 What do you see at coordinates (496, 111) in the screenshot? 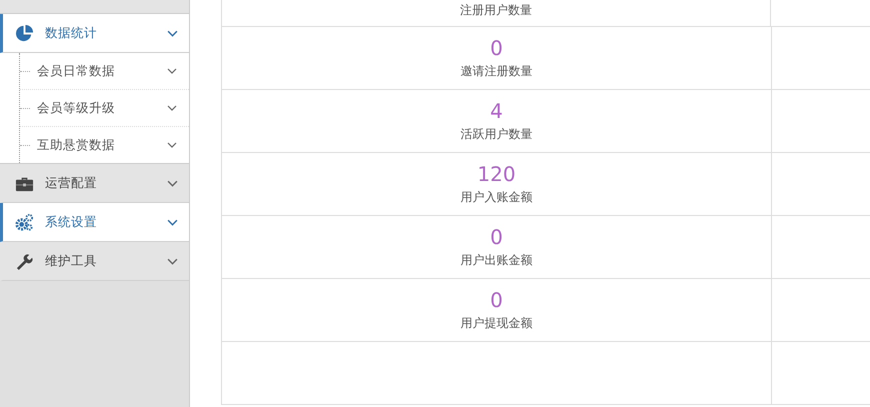
I see `stat-value: 4` at bounding box center [496, 111].